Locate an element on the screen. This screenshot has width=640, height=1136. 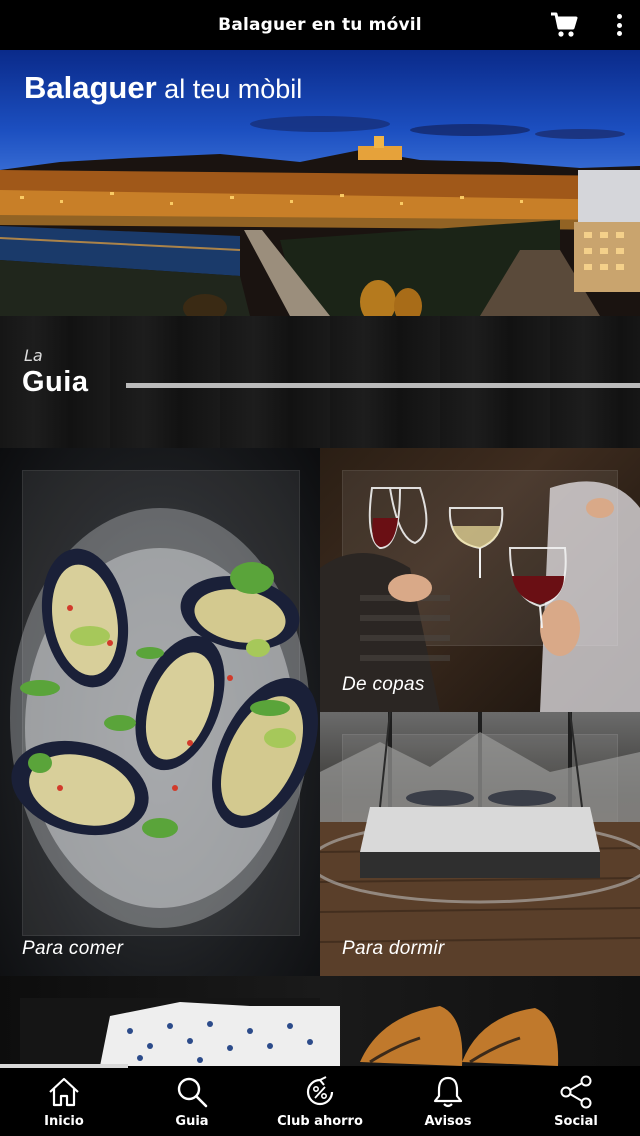
nav-label-guia: Guia is located at coordinates (192, 1121).